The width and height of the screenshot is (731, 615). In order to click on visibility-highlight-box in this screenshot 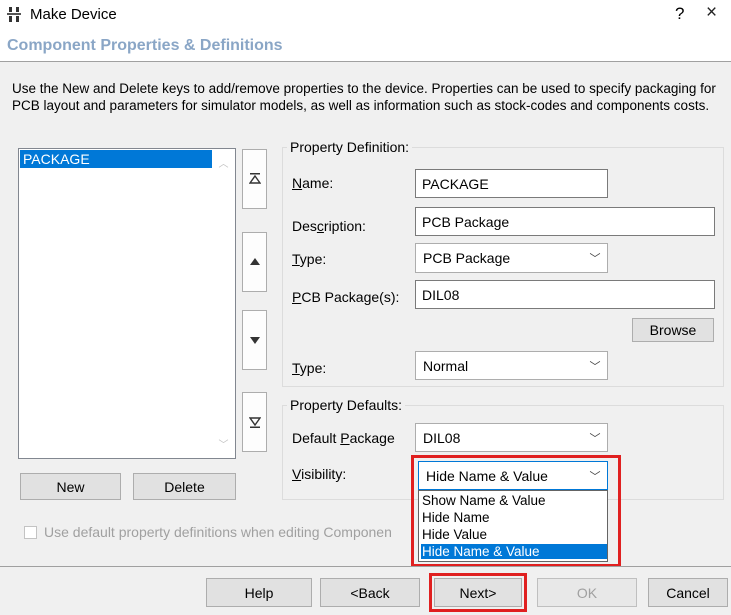, I will do `click(516, 511)`.